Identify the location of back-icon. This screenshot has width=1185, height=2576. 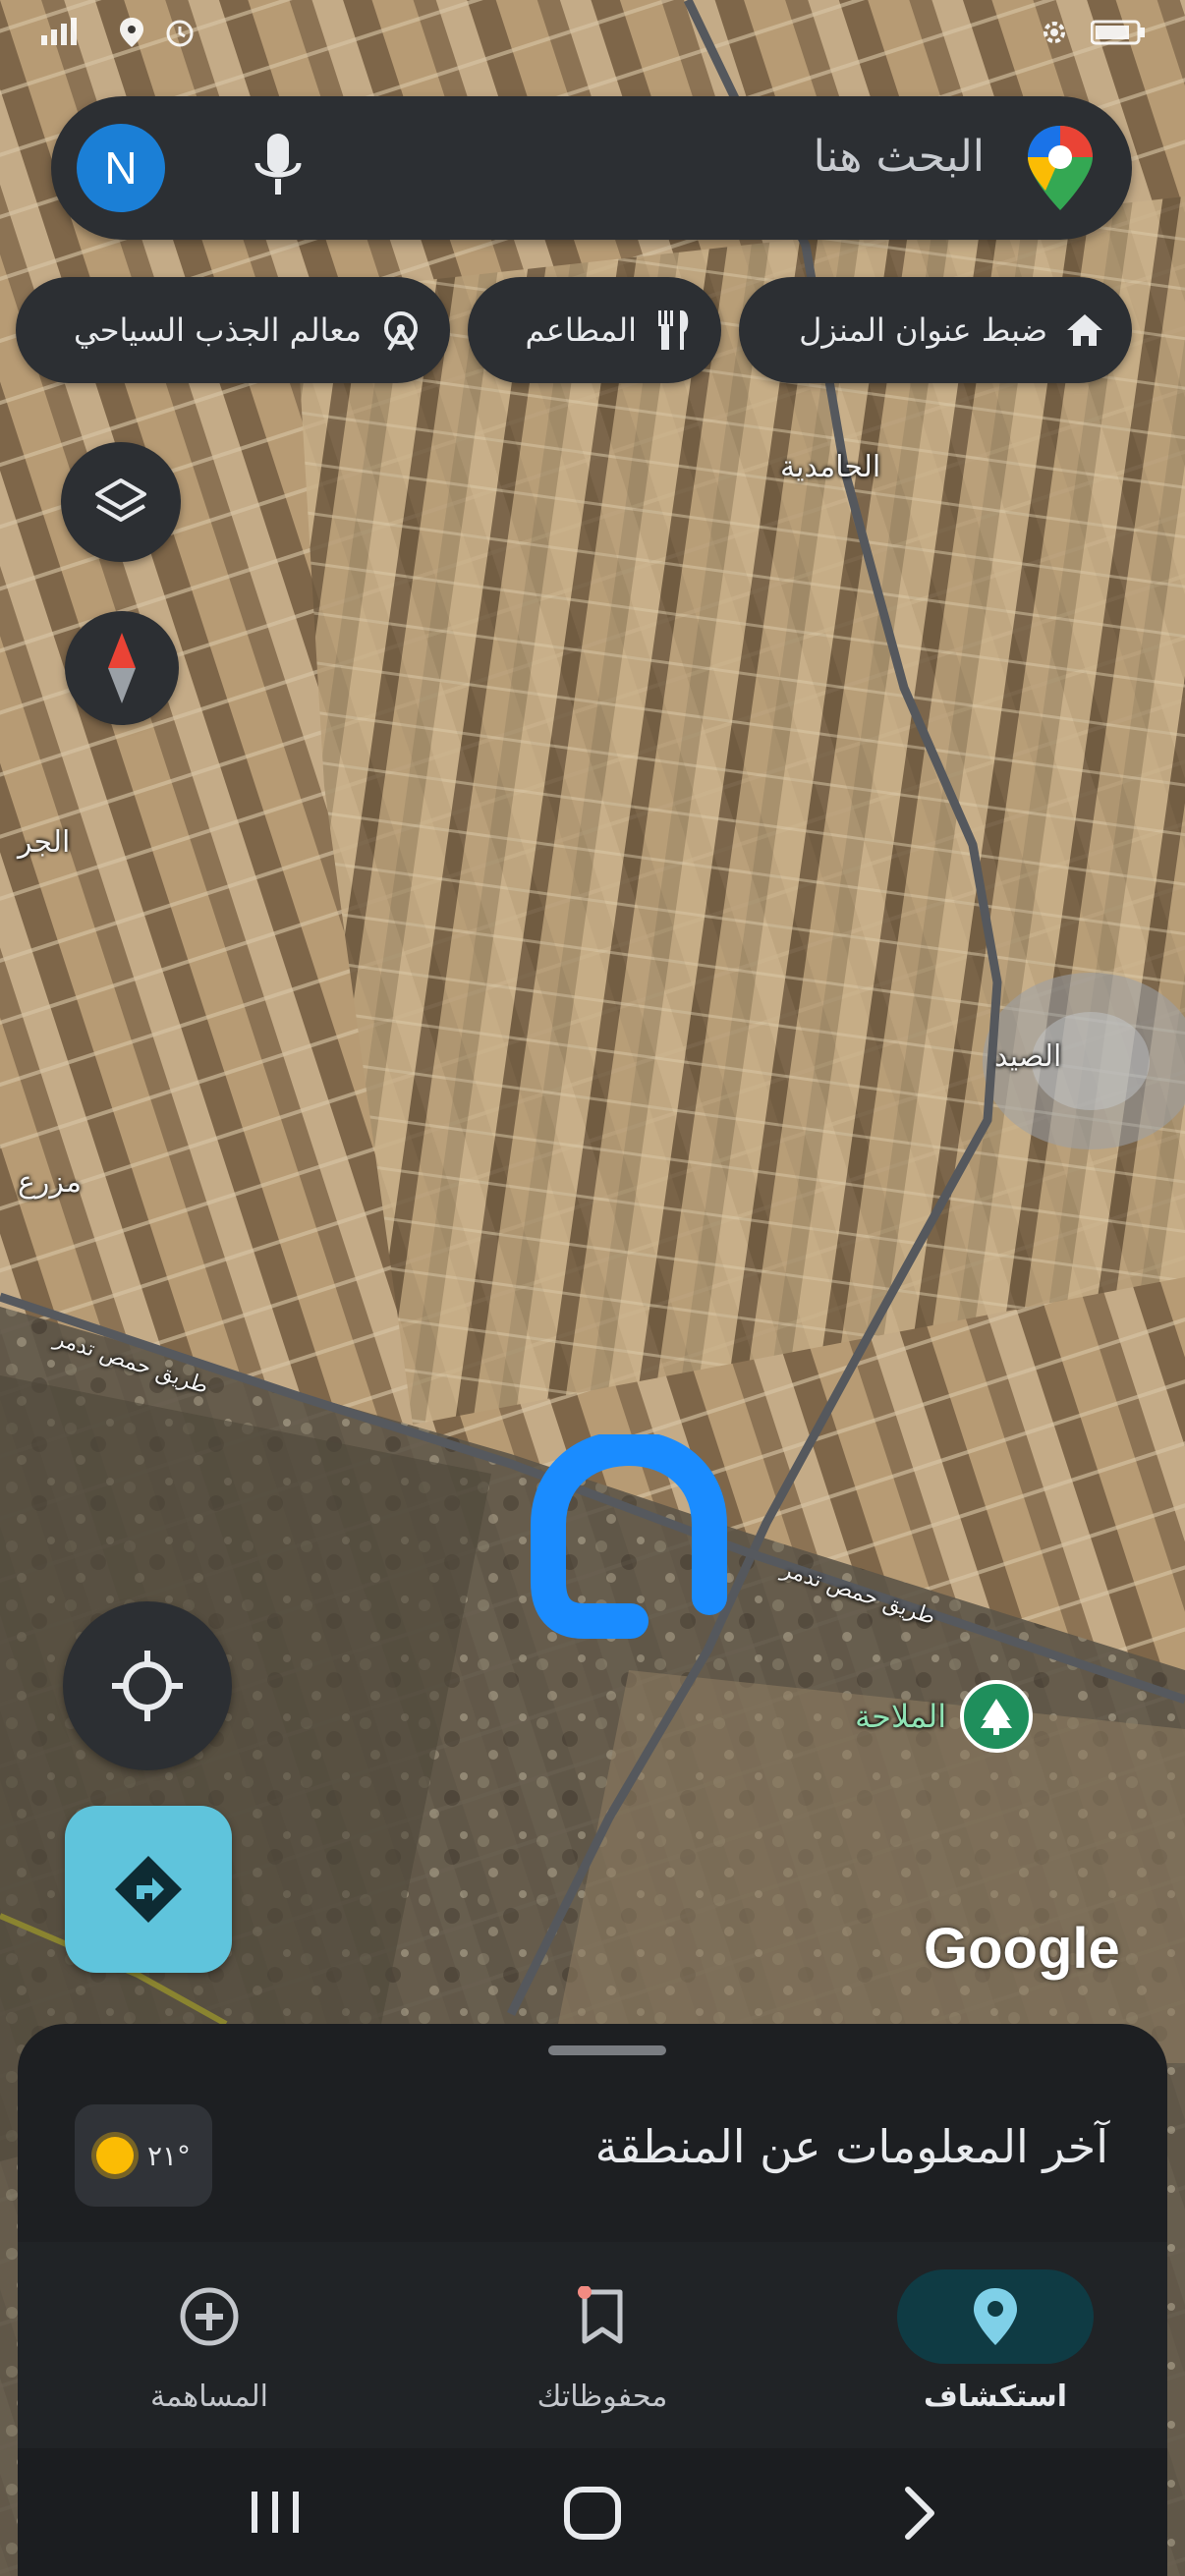
(920, 2513).